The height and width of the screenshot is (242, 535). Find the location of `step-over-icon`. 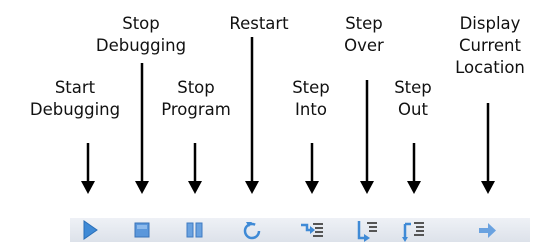

step-over-icon is located at coordinates (367, 231).